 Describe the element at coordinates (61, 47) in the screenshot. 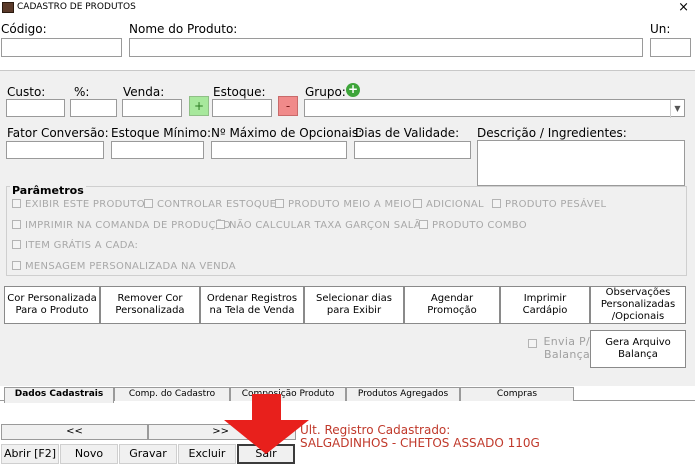

I see `codigo-input` at that location.